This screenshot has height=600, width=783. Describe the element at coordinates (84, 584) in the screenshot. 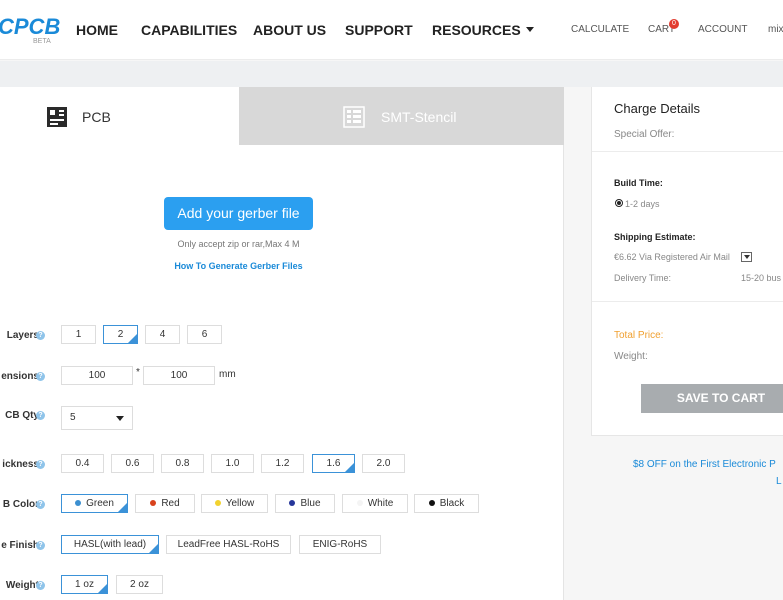

I see `weight-option-1oz: 1 oz` at that location.